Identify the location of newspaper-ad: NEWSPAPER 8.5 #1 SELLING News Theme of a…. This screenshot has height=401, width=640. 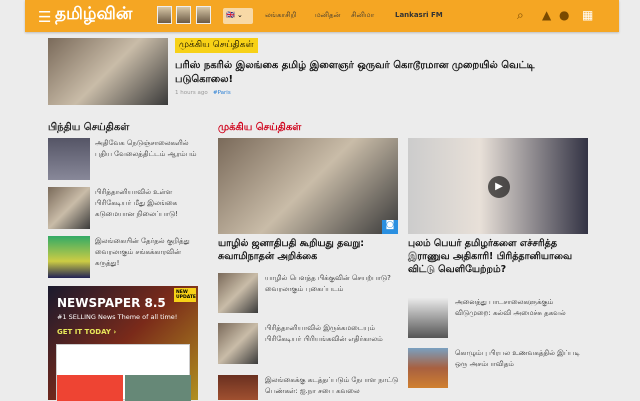
(123, 343).